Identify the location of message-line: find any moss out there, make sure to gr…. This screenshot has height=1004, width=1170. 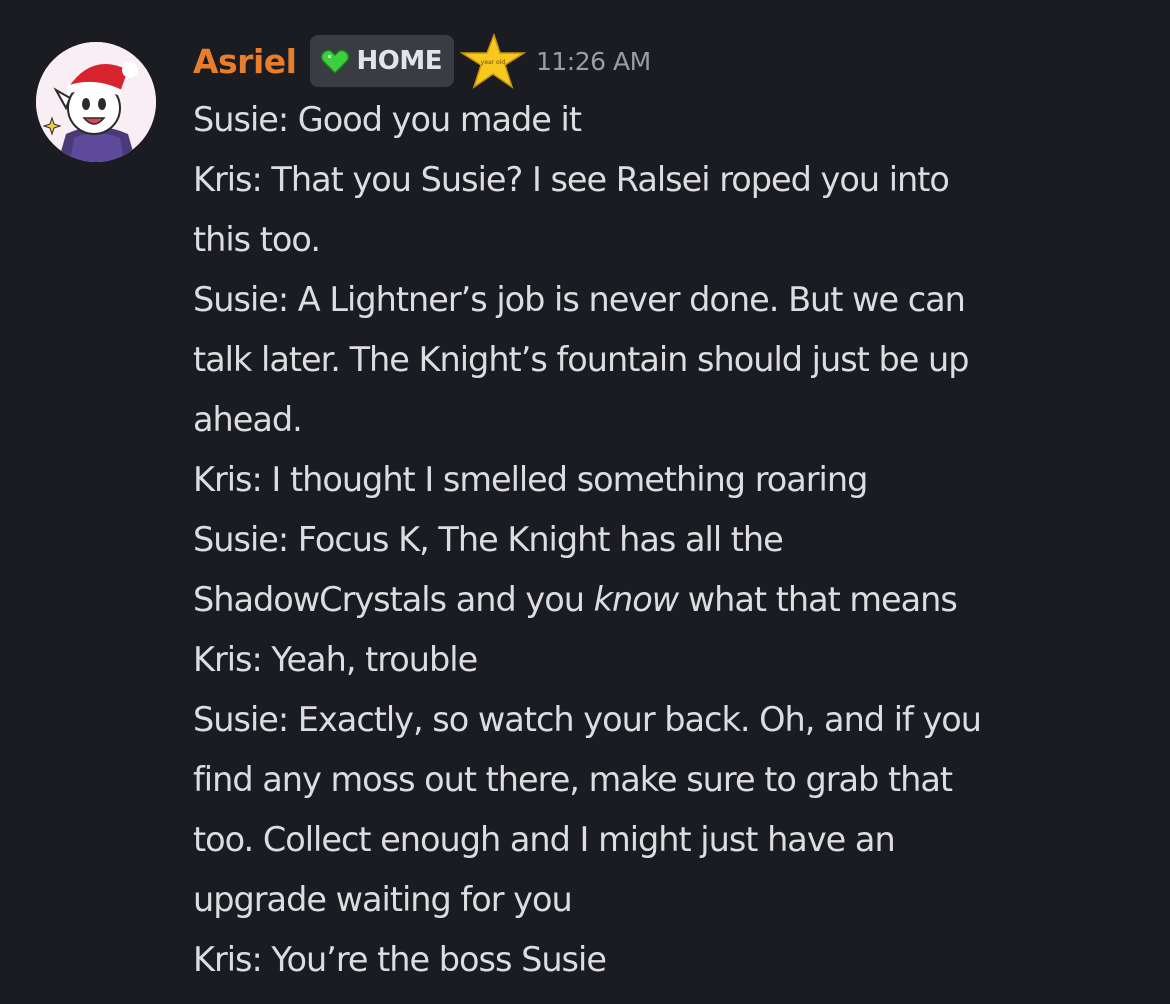
(573, 779).